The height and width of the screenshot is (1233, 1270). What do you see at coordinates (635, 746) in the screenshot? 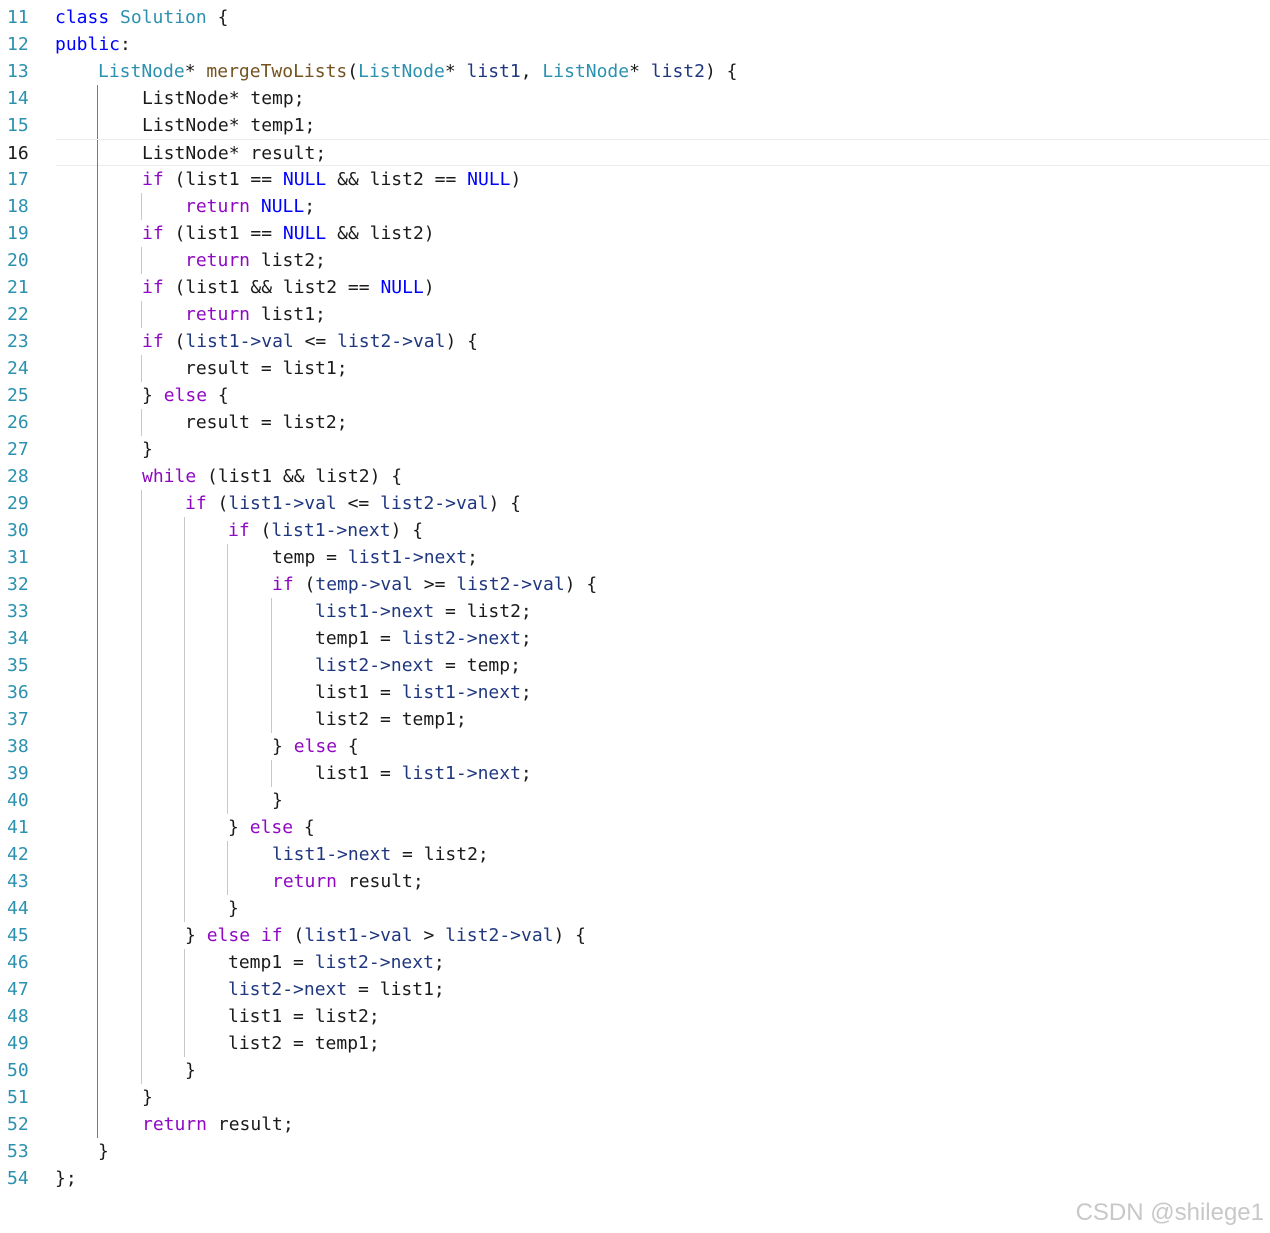
I see `code-line: 38} else {` at bounding box center [635, 746].